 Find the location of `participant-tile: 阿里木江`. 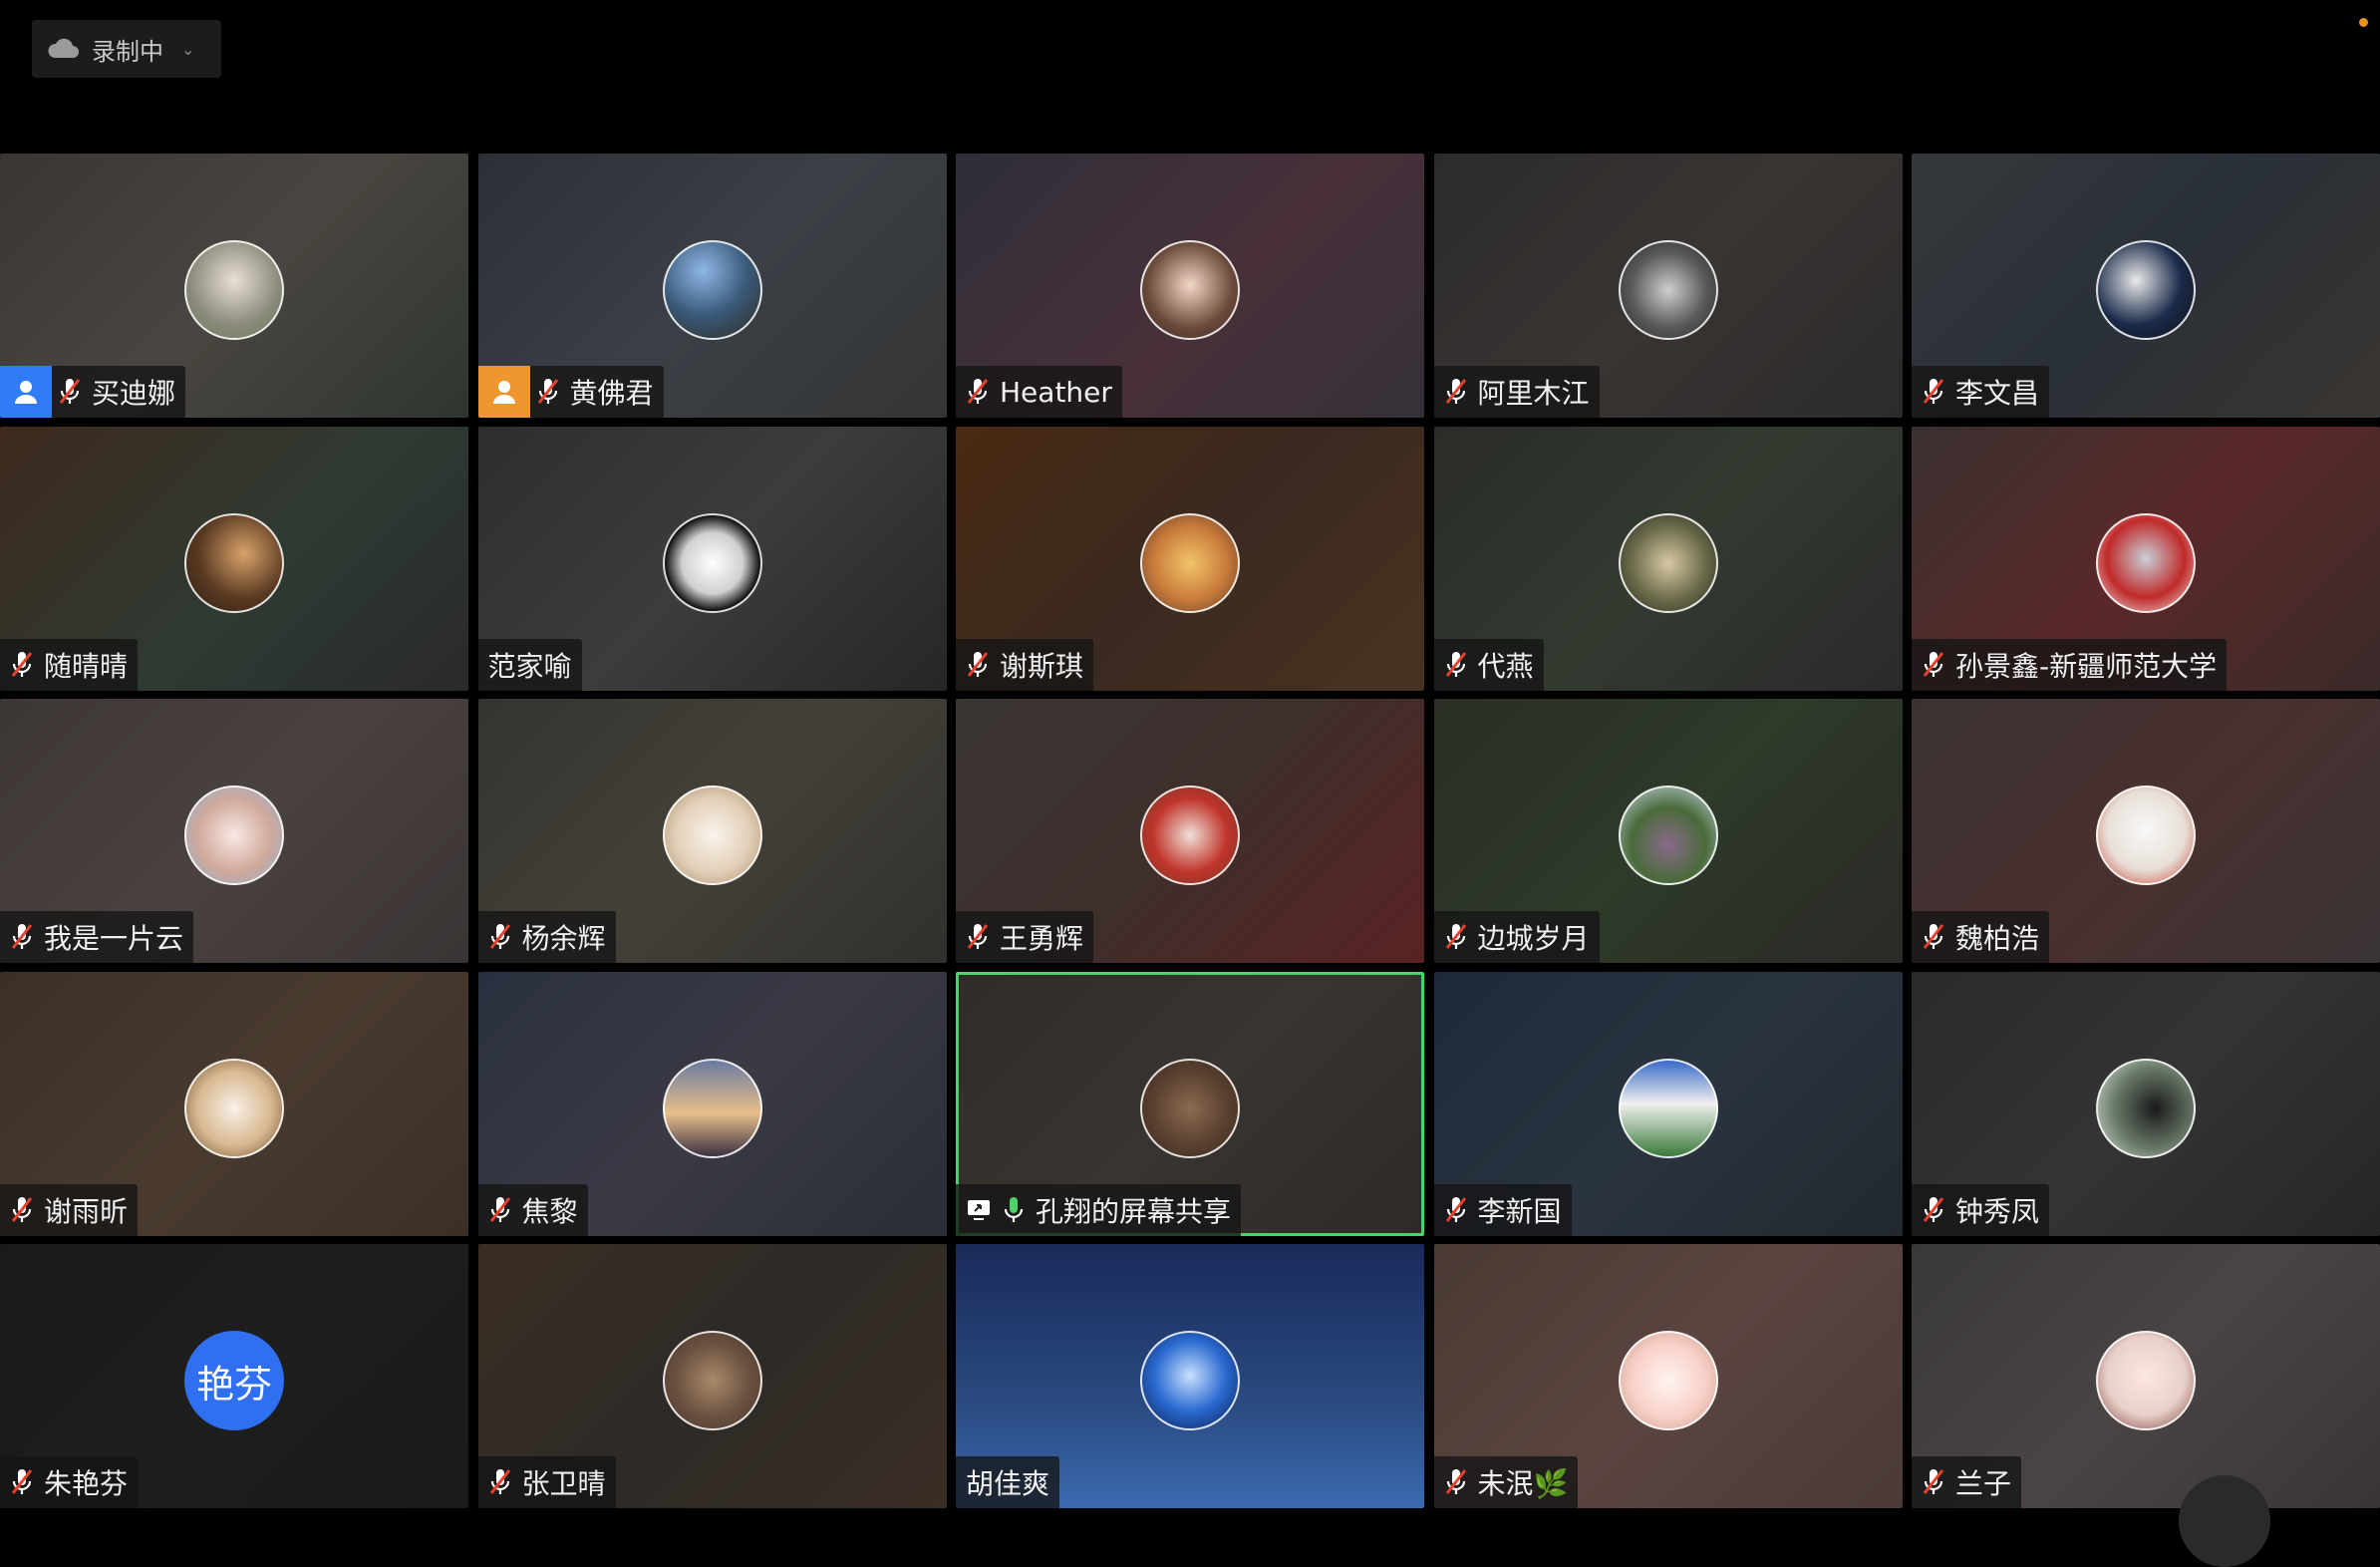

participant-tile: 阿里木江 is located at coordinates (1668, 286).